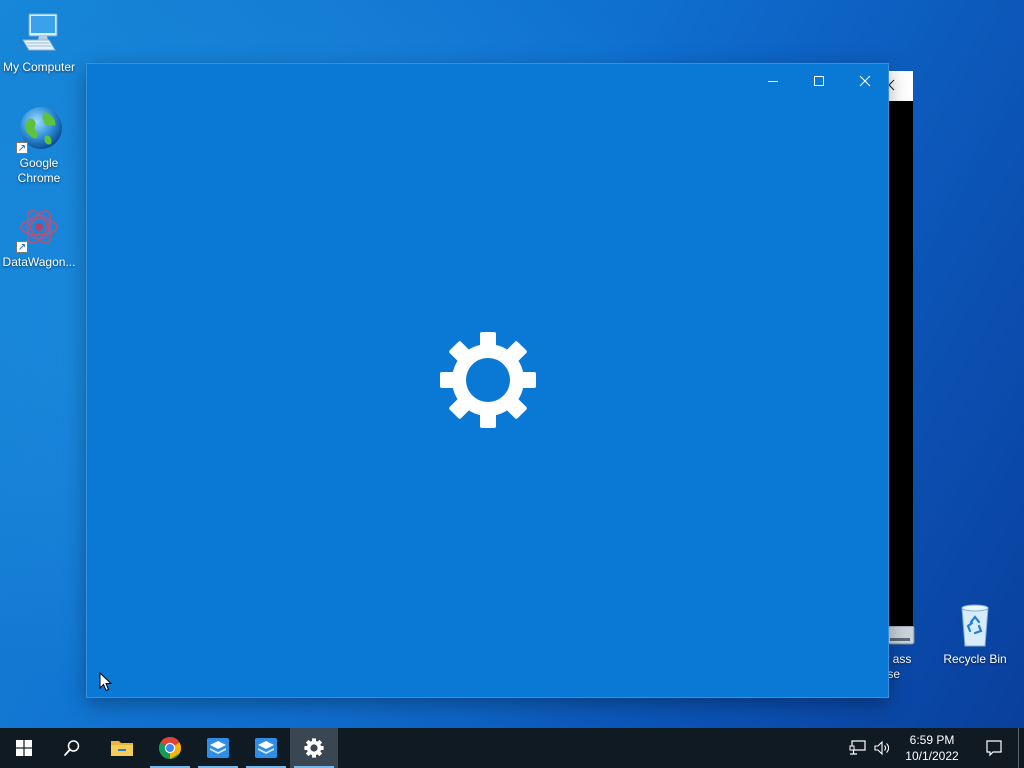  I want to click on search-button, so click(72, 748).